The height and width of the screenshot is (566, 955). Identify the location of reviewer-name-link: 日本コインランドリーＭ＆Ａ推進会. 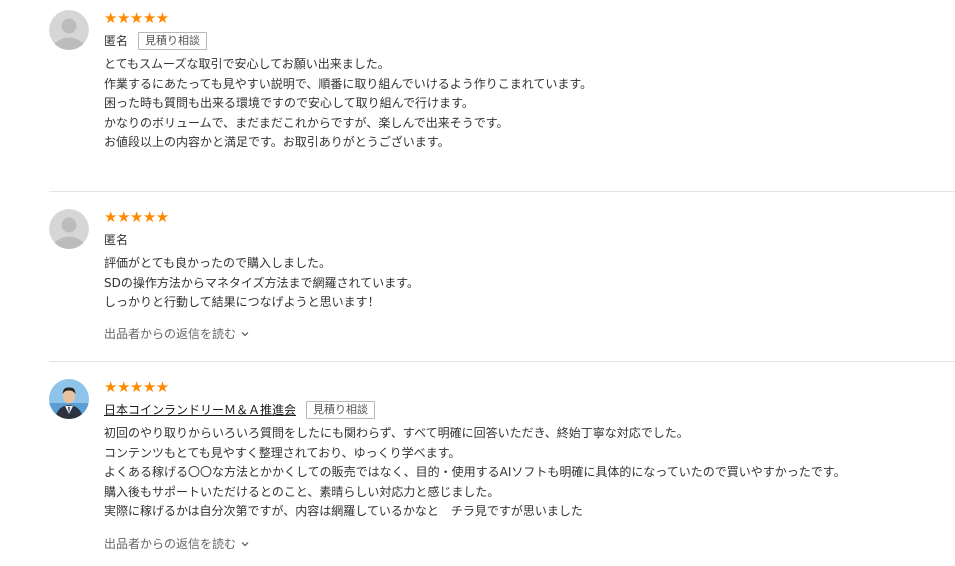
(200, 410).